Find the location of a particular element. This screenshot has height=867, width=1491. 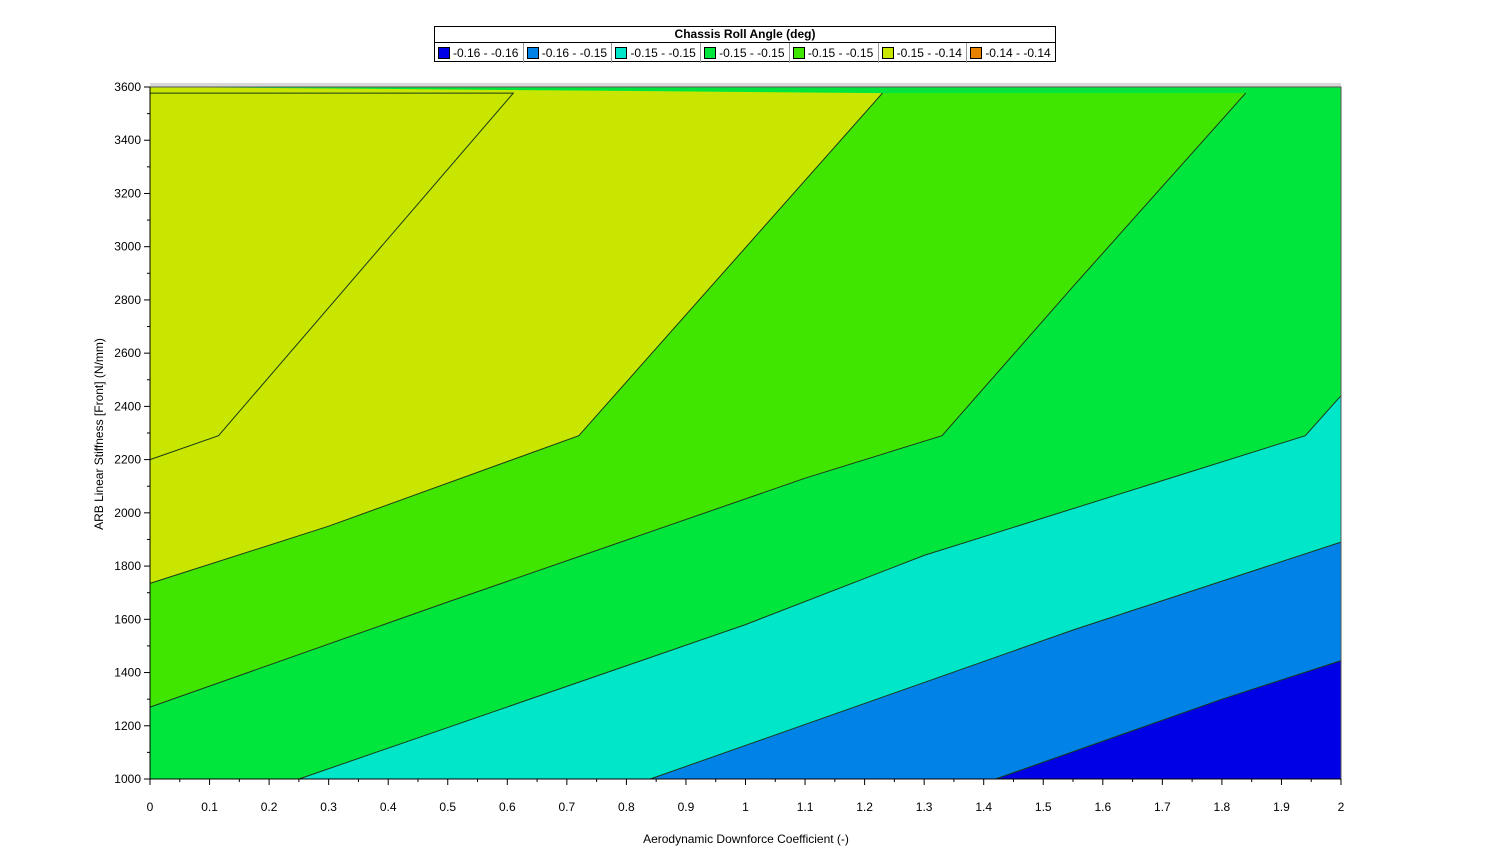

y-axis-label: ARB Linear Stiffness [Front] (N/mm) is located at coordinates (99, 434).